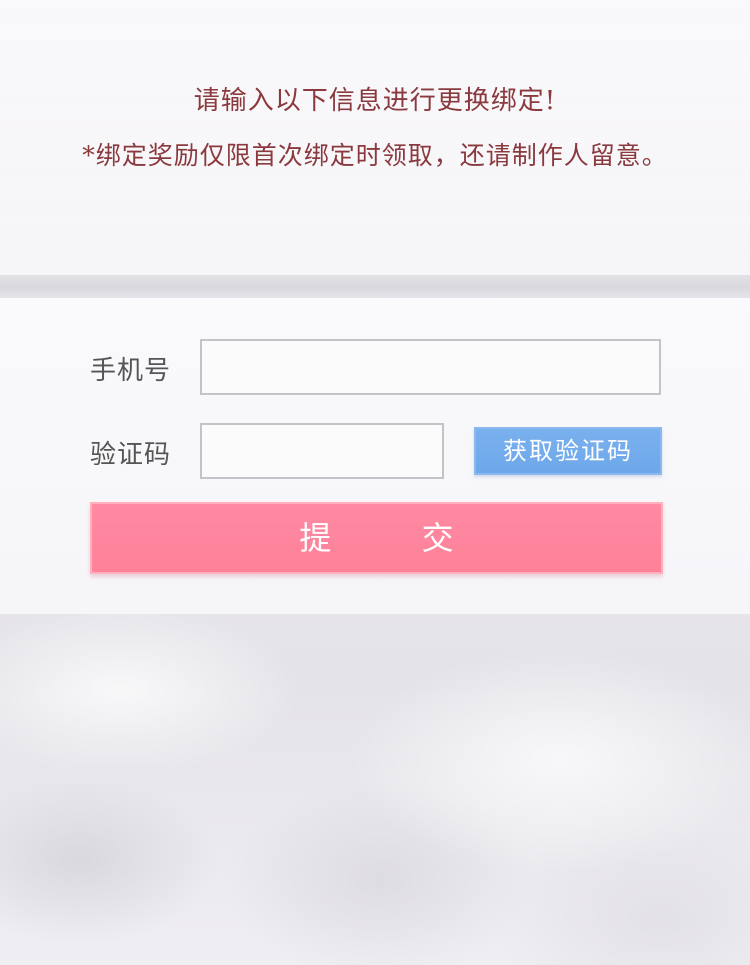 Image resolution: width=750 pixels, height=965 pixels. What do you see at coordinates (131, 455) in the screenshot?
I see `code-label: 验证码` at bounding box center [131, 455].